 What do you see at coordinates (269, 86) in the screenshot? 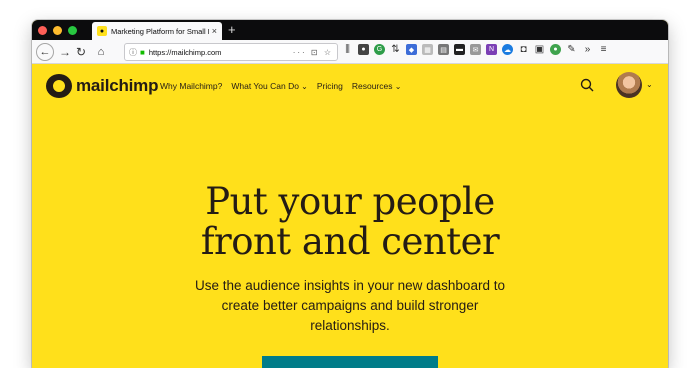
I see `nav-item-what-you-can-do: What You Can Do` at bounding box center [269, 86].